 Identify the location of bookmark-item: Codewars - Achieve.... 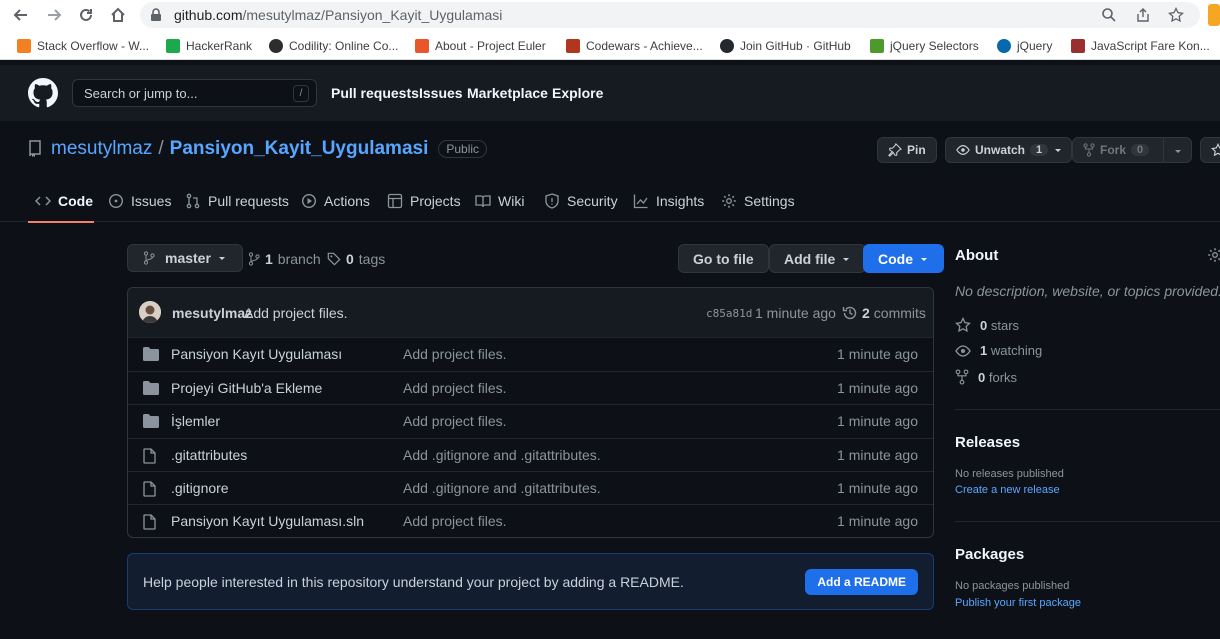
(634, 46).